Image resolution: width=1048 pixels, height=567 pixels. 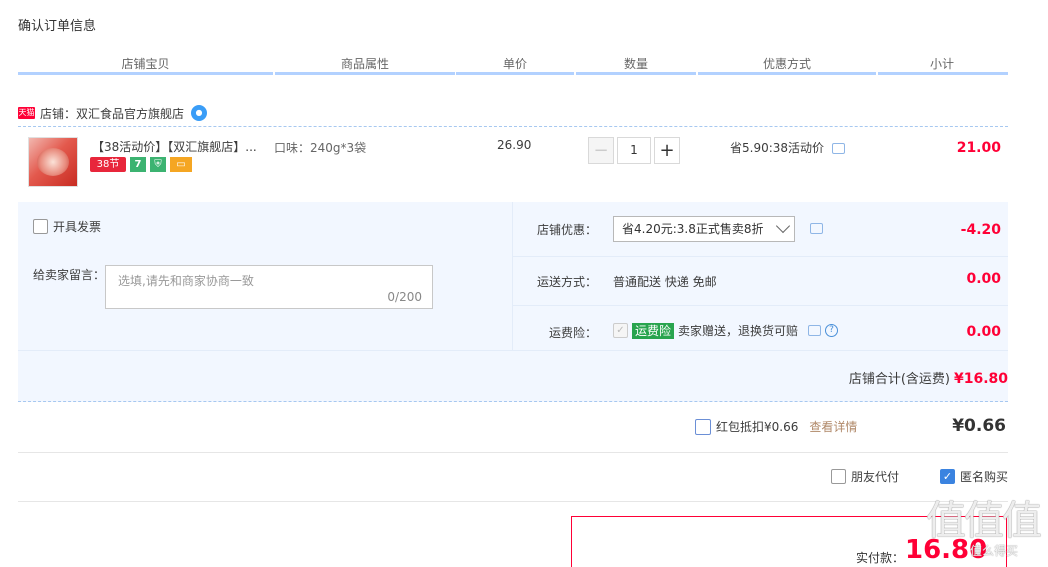 I want to click on shop-total-label: 店铺合计(含运费), so click(x=899, y=379).